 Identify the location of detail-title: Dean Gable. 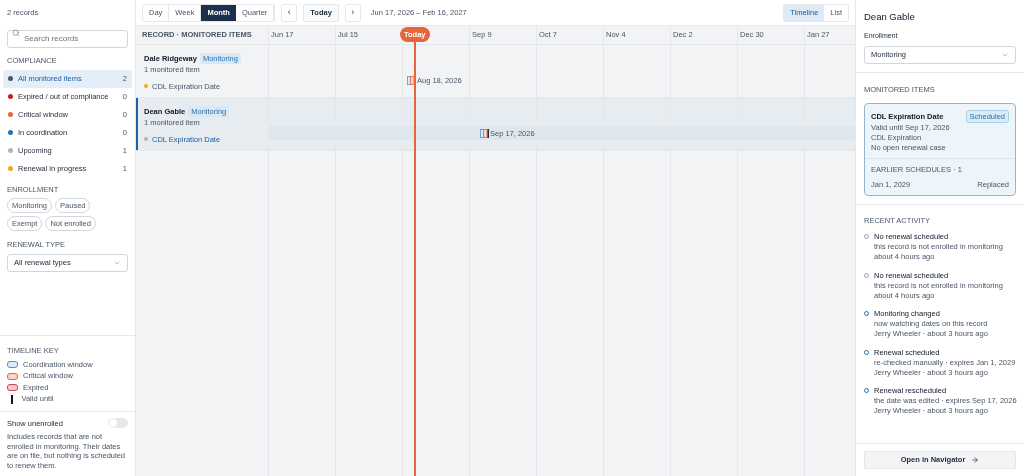
(890, 17).